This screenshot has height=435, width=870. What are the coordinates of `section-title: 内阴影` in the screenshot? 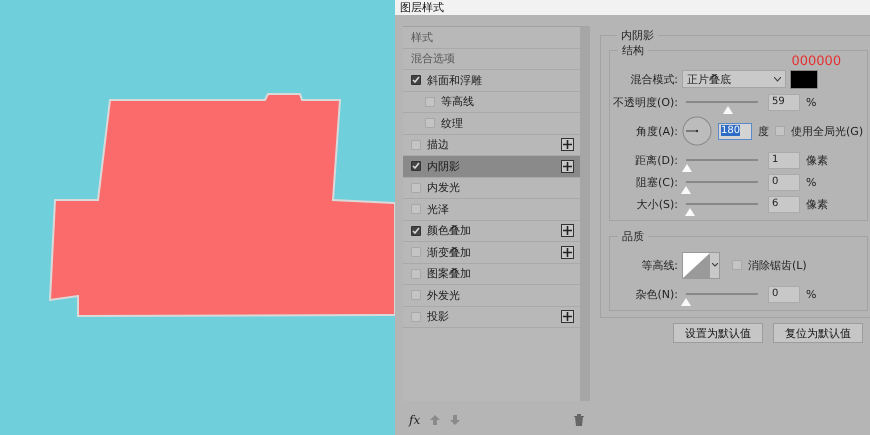 It's located at (637, 35).